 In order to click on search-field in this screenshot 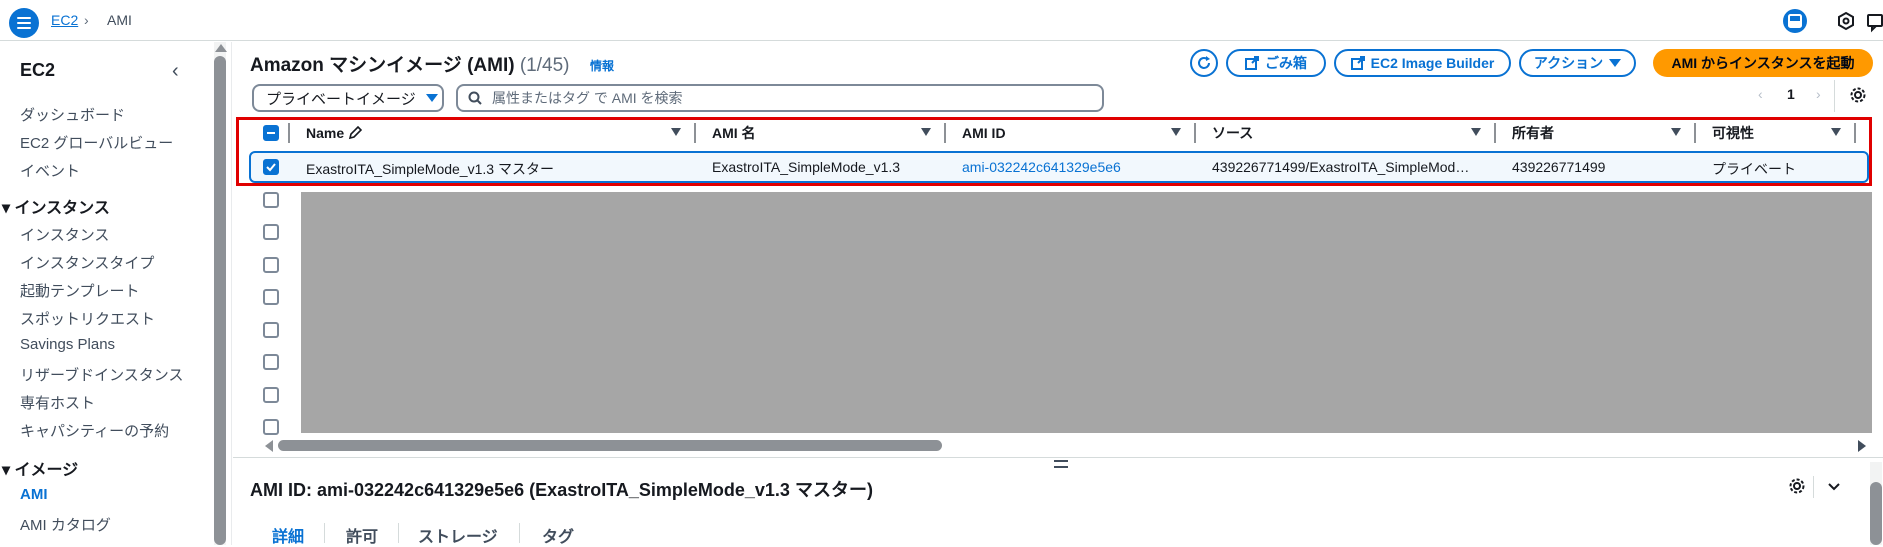, I will do `click(780, 98)`.